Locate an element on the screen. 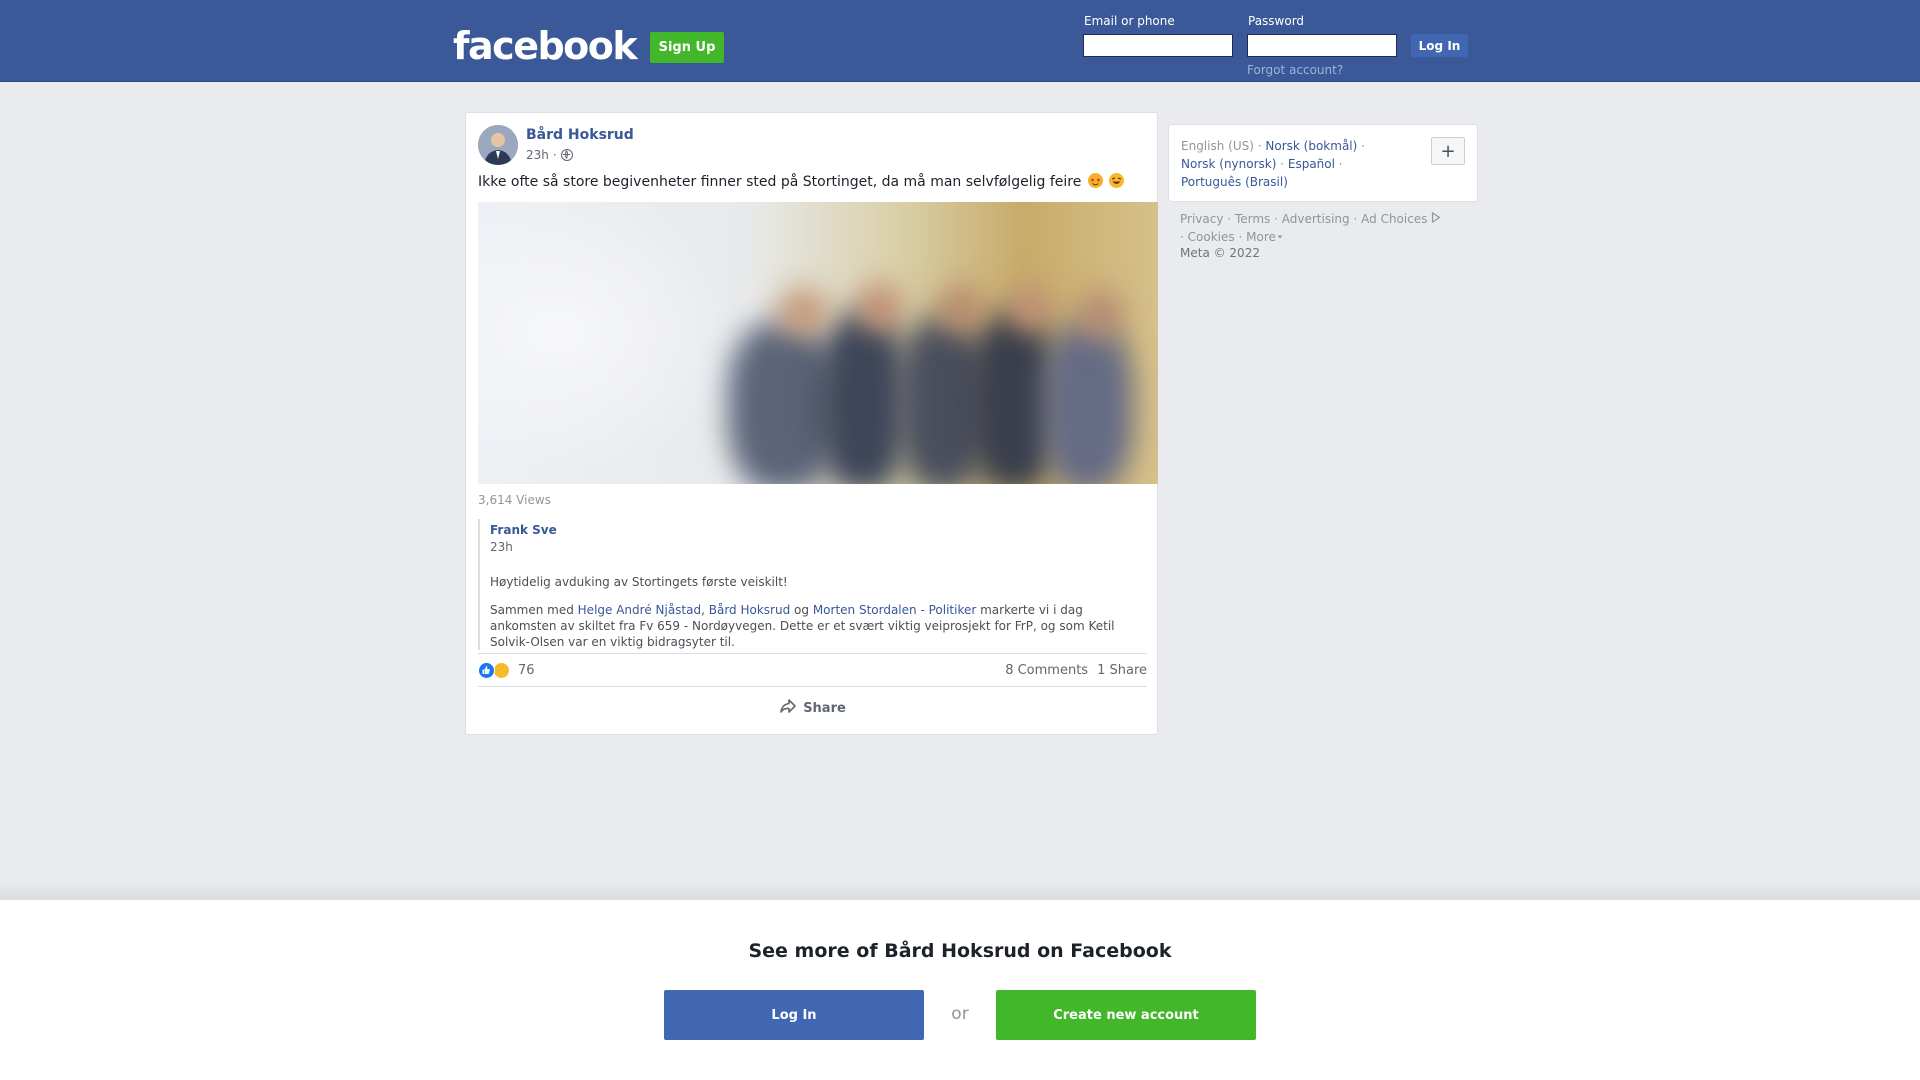 The height and width of the screenshot is (1080, 1920). advertising-link: Advertising is located at coordinates (1316, 219).